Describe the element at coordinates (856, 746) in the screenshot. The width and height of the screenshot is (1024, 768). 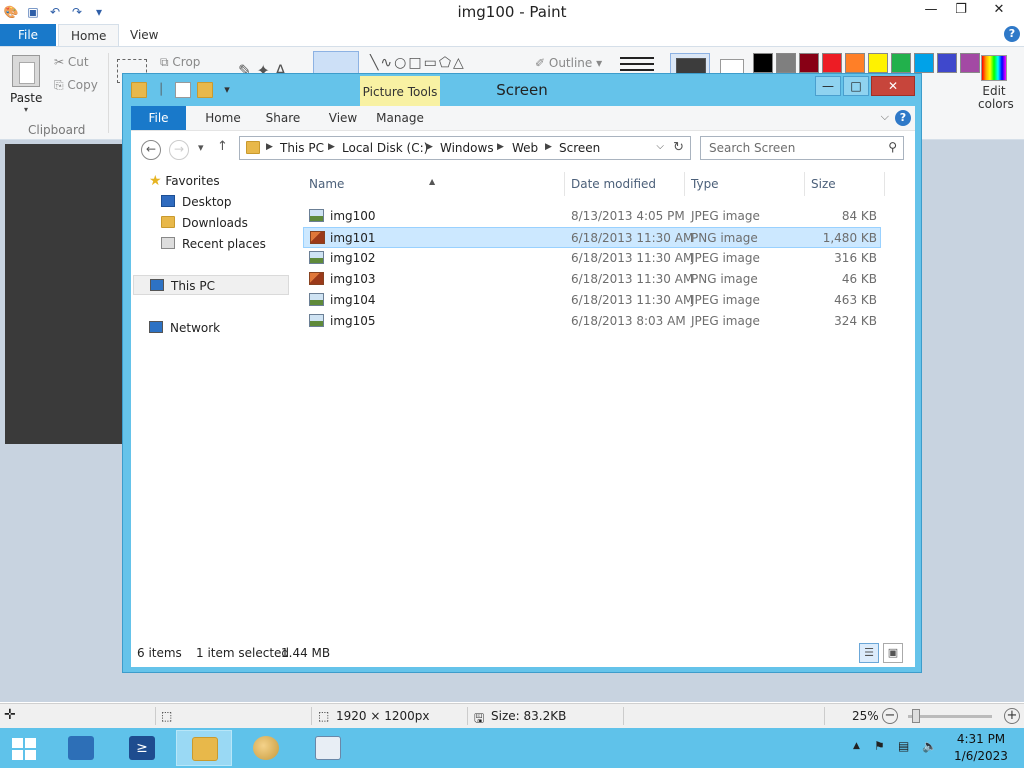
I see `show-hidden-icons: ▲` at that location.